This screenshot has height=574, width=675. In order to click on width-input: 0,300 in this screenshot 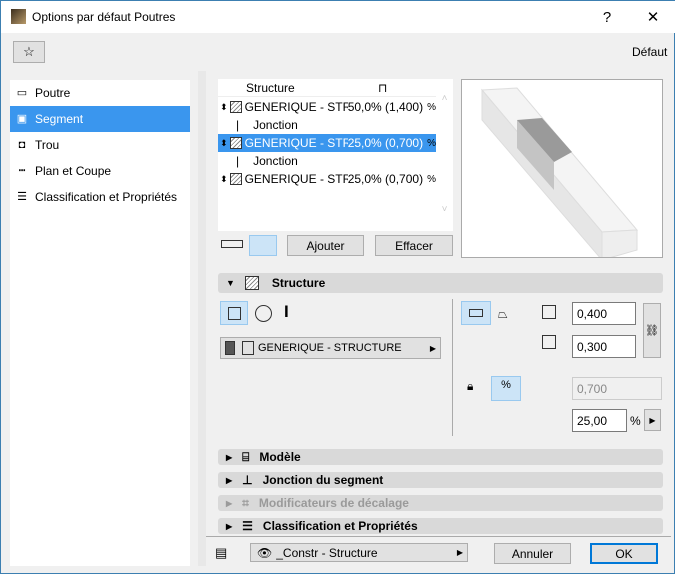, I will do `click(604, 346)`.